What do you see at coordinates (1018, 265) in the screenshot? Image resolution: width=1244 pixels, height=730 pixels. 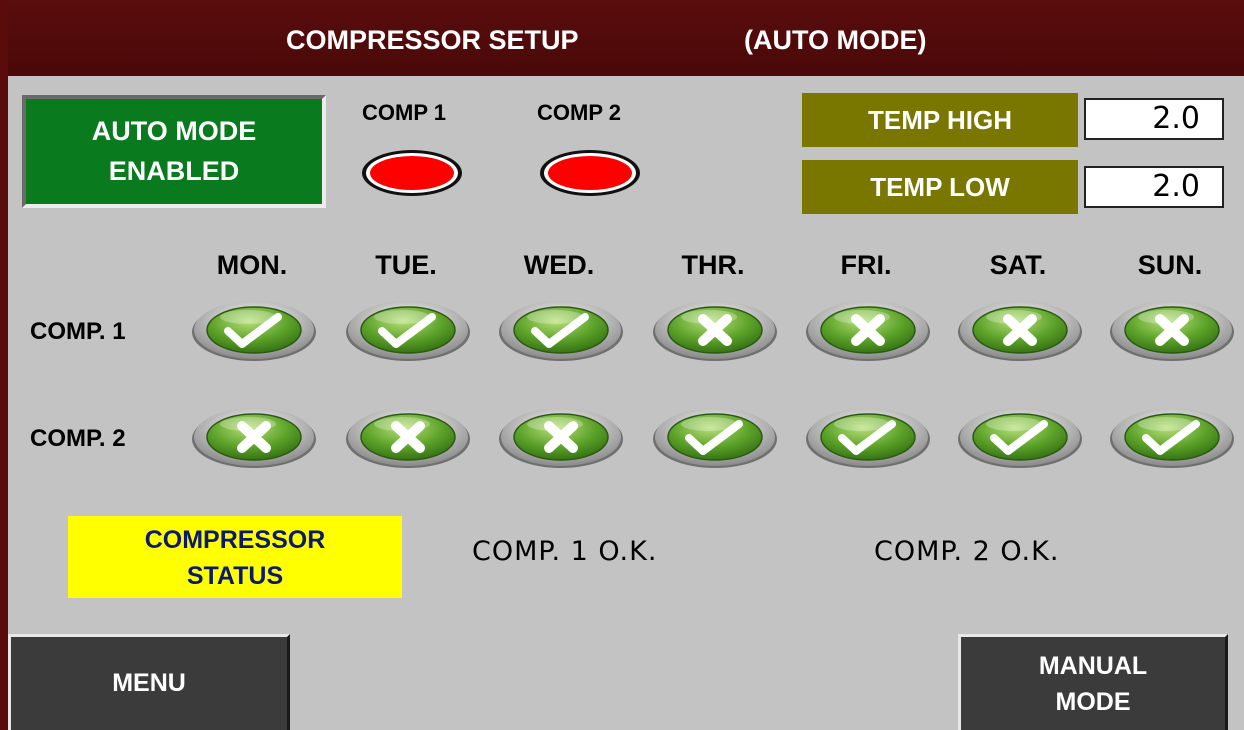 I see `day-header: SAT.` at bounding box center [1018, 265].